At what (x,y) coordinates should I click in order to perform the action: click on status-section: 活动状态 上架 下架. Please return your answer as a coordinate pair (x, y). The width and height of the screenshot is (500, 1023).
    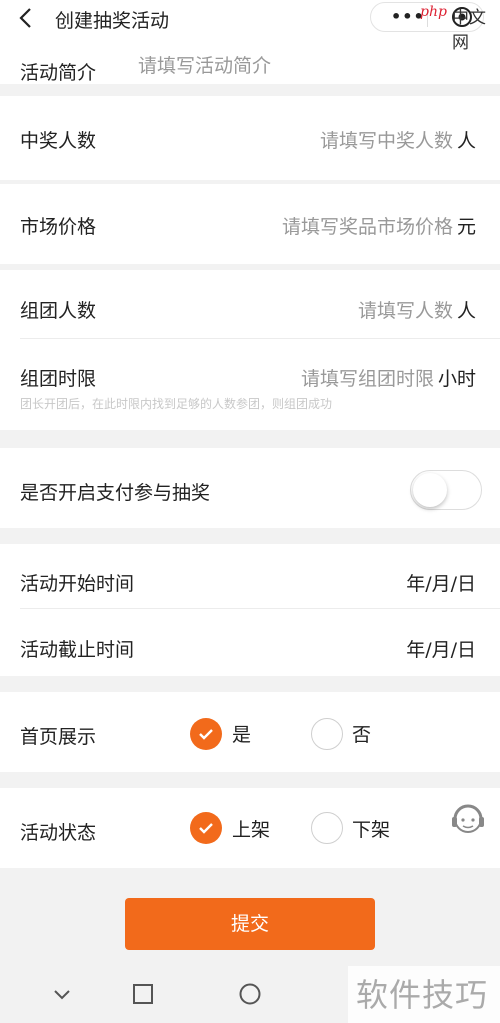
    Looking at the image, I should click on (250, 828).